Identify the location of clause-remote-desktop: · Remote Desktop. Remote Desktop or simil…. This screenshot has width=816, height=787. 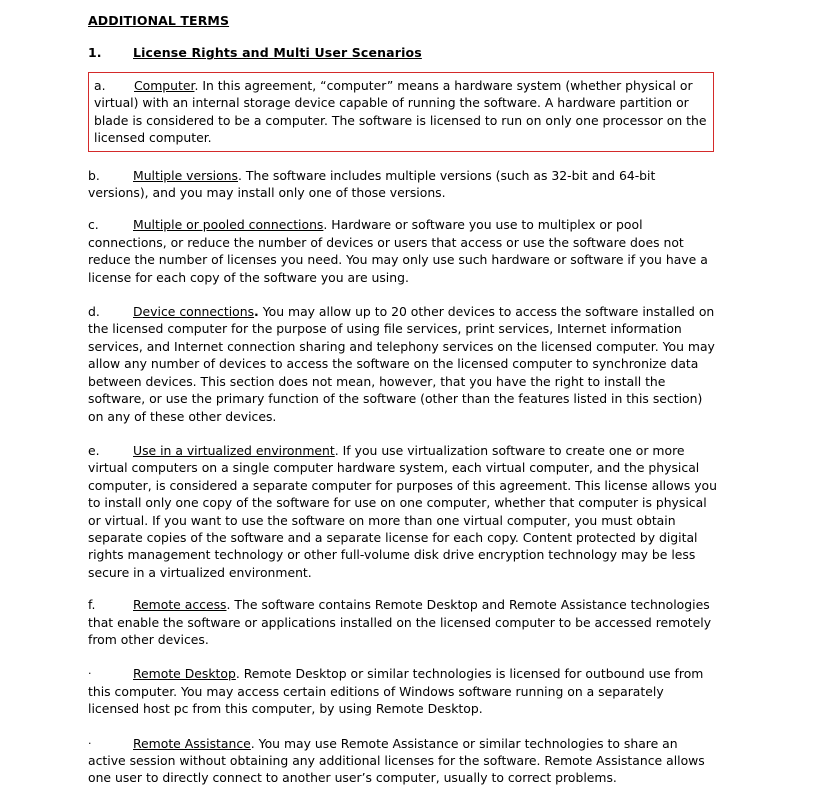
(403, 691).